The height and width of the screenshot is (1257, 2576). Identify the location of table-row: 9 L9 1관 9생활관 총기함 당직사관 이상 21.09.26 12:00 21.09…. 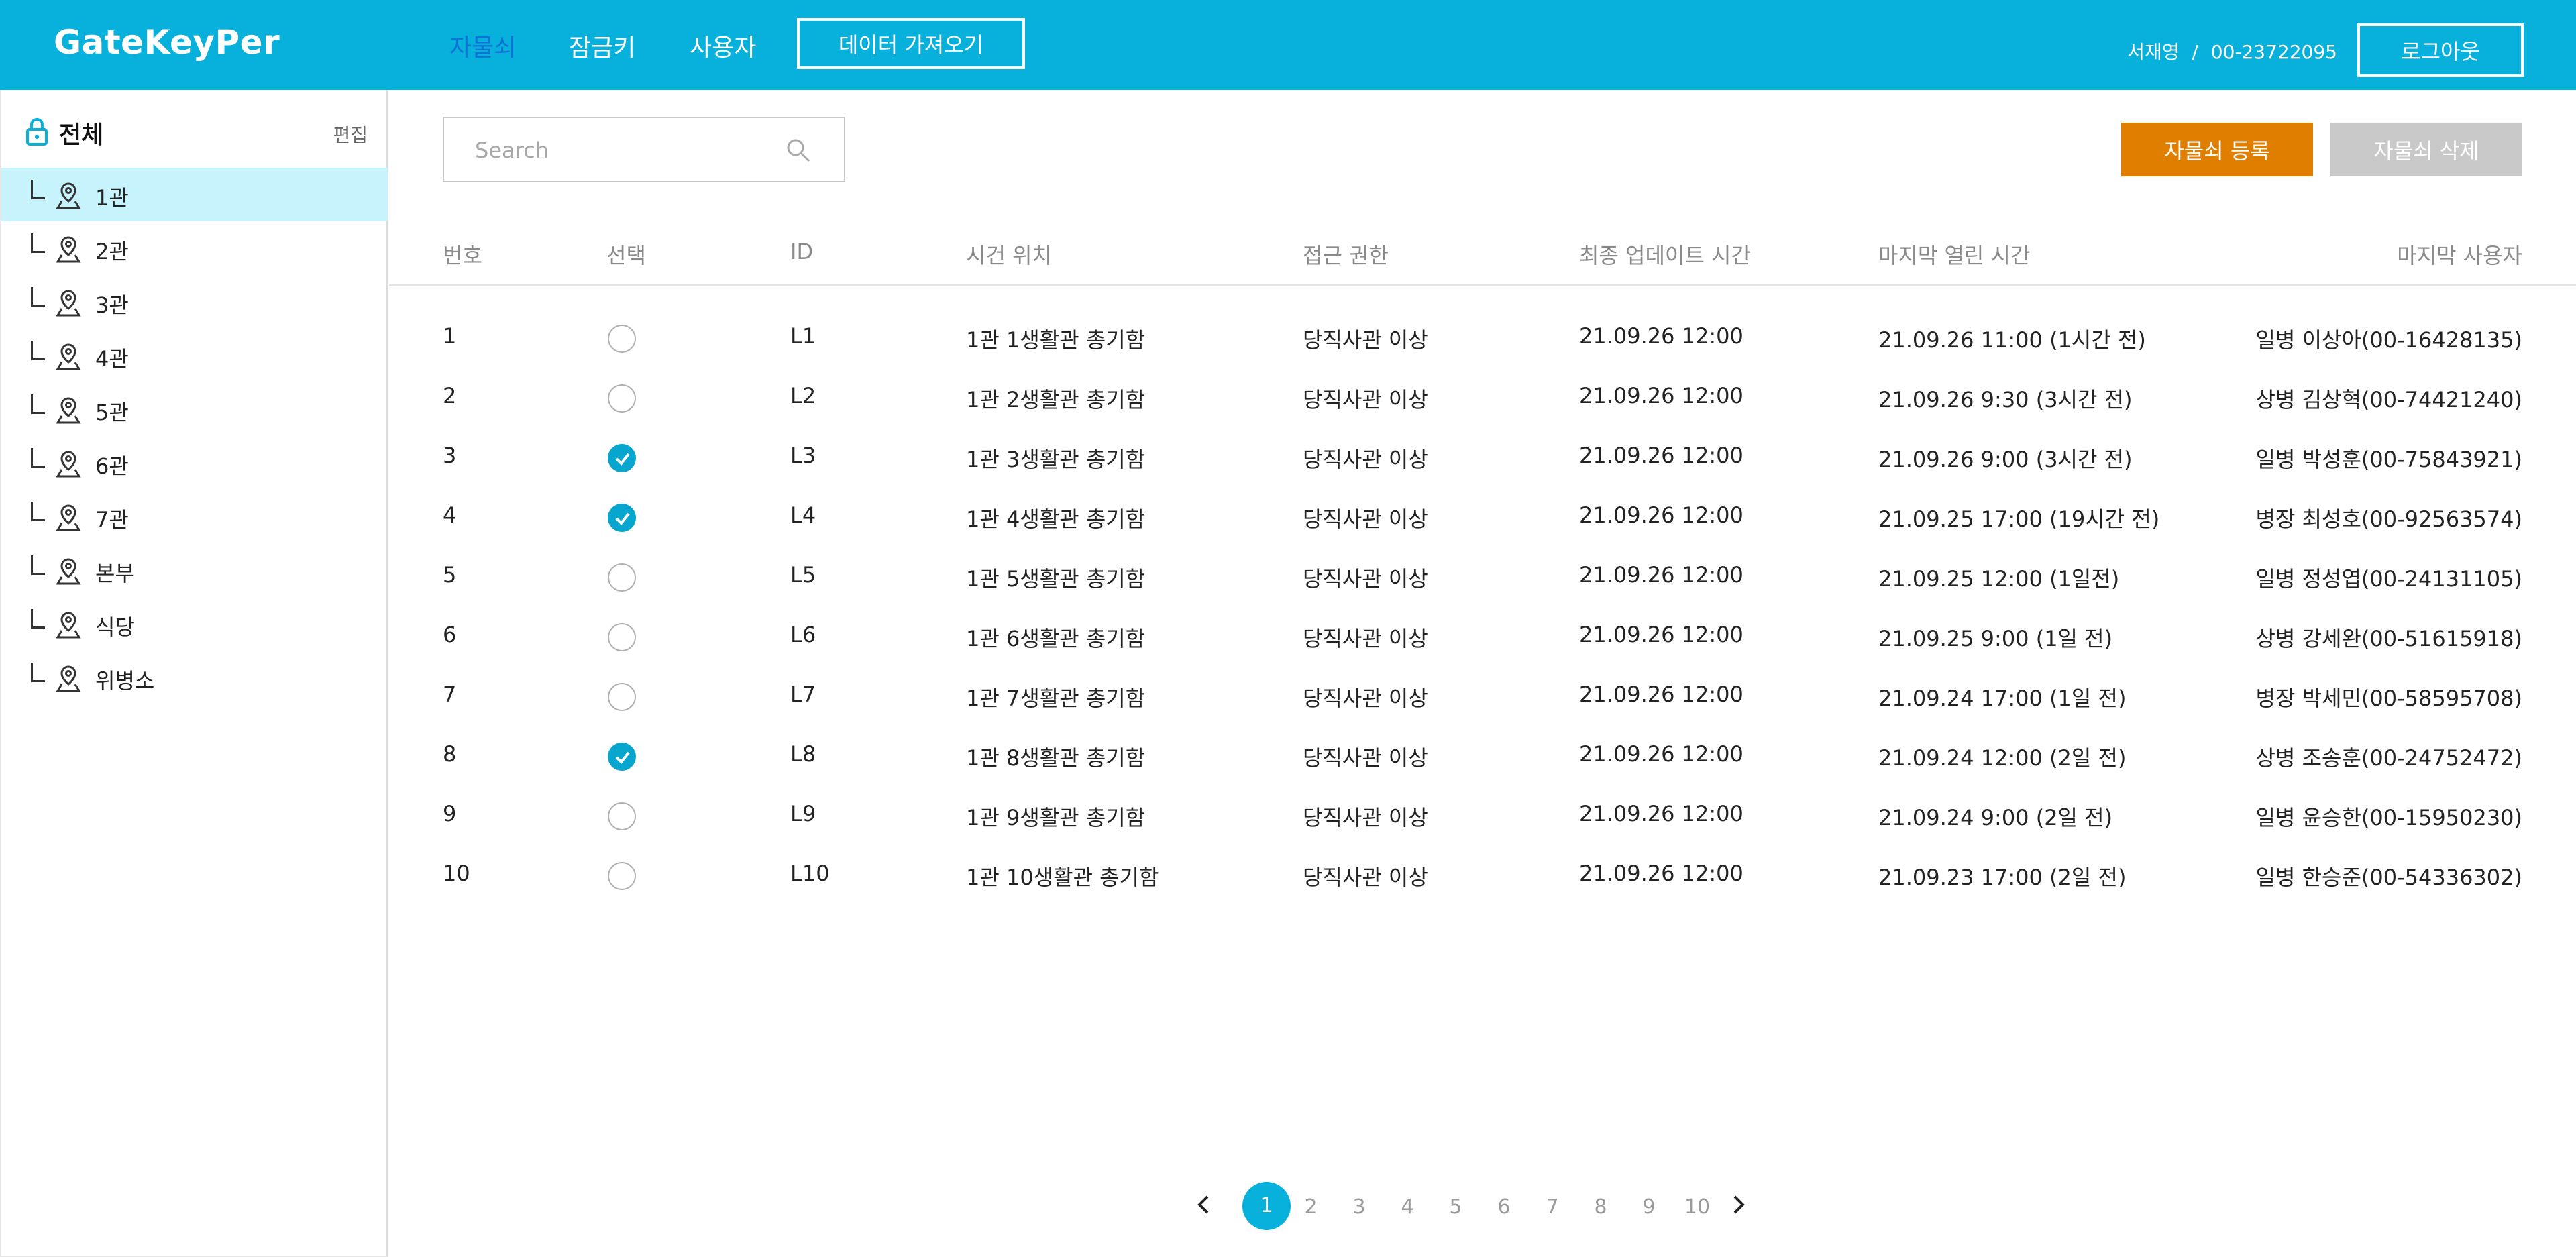
(1482, 816).